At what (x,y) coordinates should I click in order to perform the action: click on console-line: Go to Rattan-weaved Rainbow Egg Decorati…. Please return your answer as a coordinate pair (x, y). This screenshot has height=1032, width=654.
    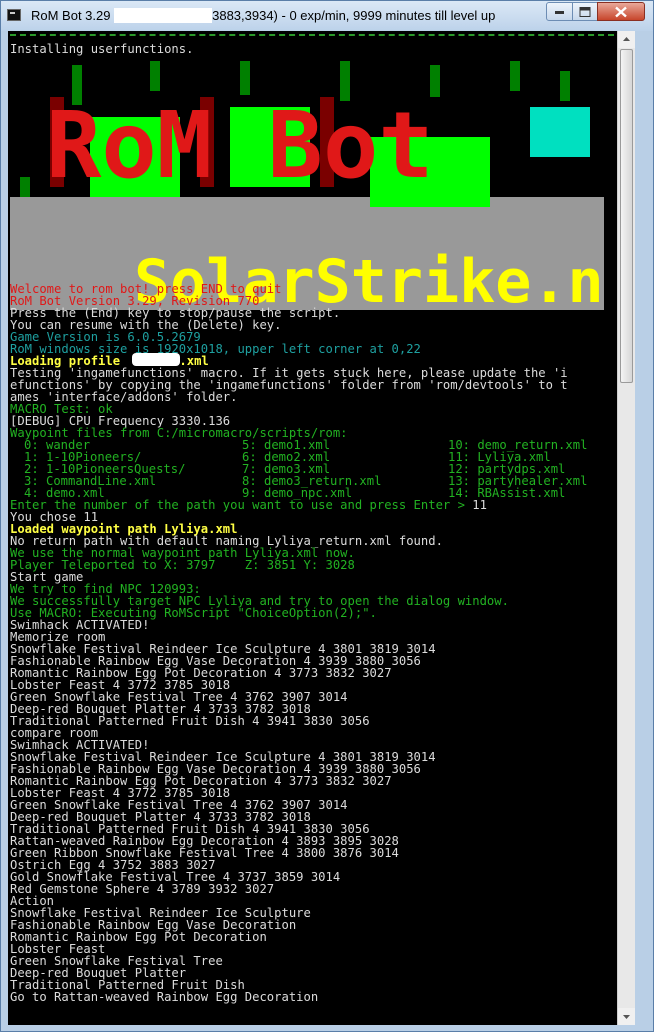
    Looking at the image, I should click on (164, 997).